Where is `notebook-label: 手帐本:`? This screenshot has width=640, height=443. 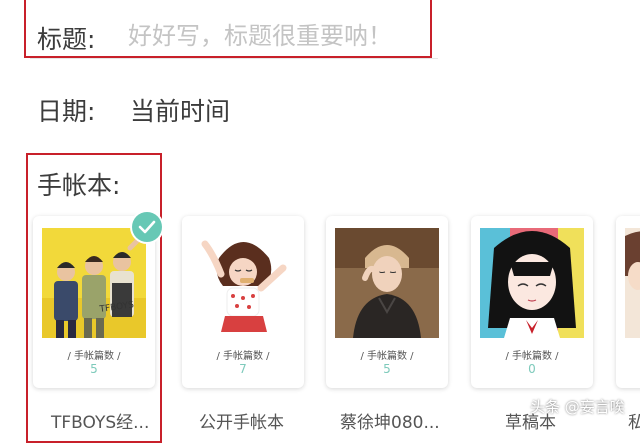
notebook-label: 手帐本: is located at coordinates (79, 185).